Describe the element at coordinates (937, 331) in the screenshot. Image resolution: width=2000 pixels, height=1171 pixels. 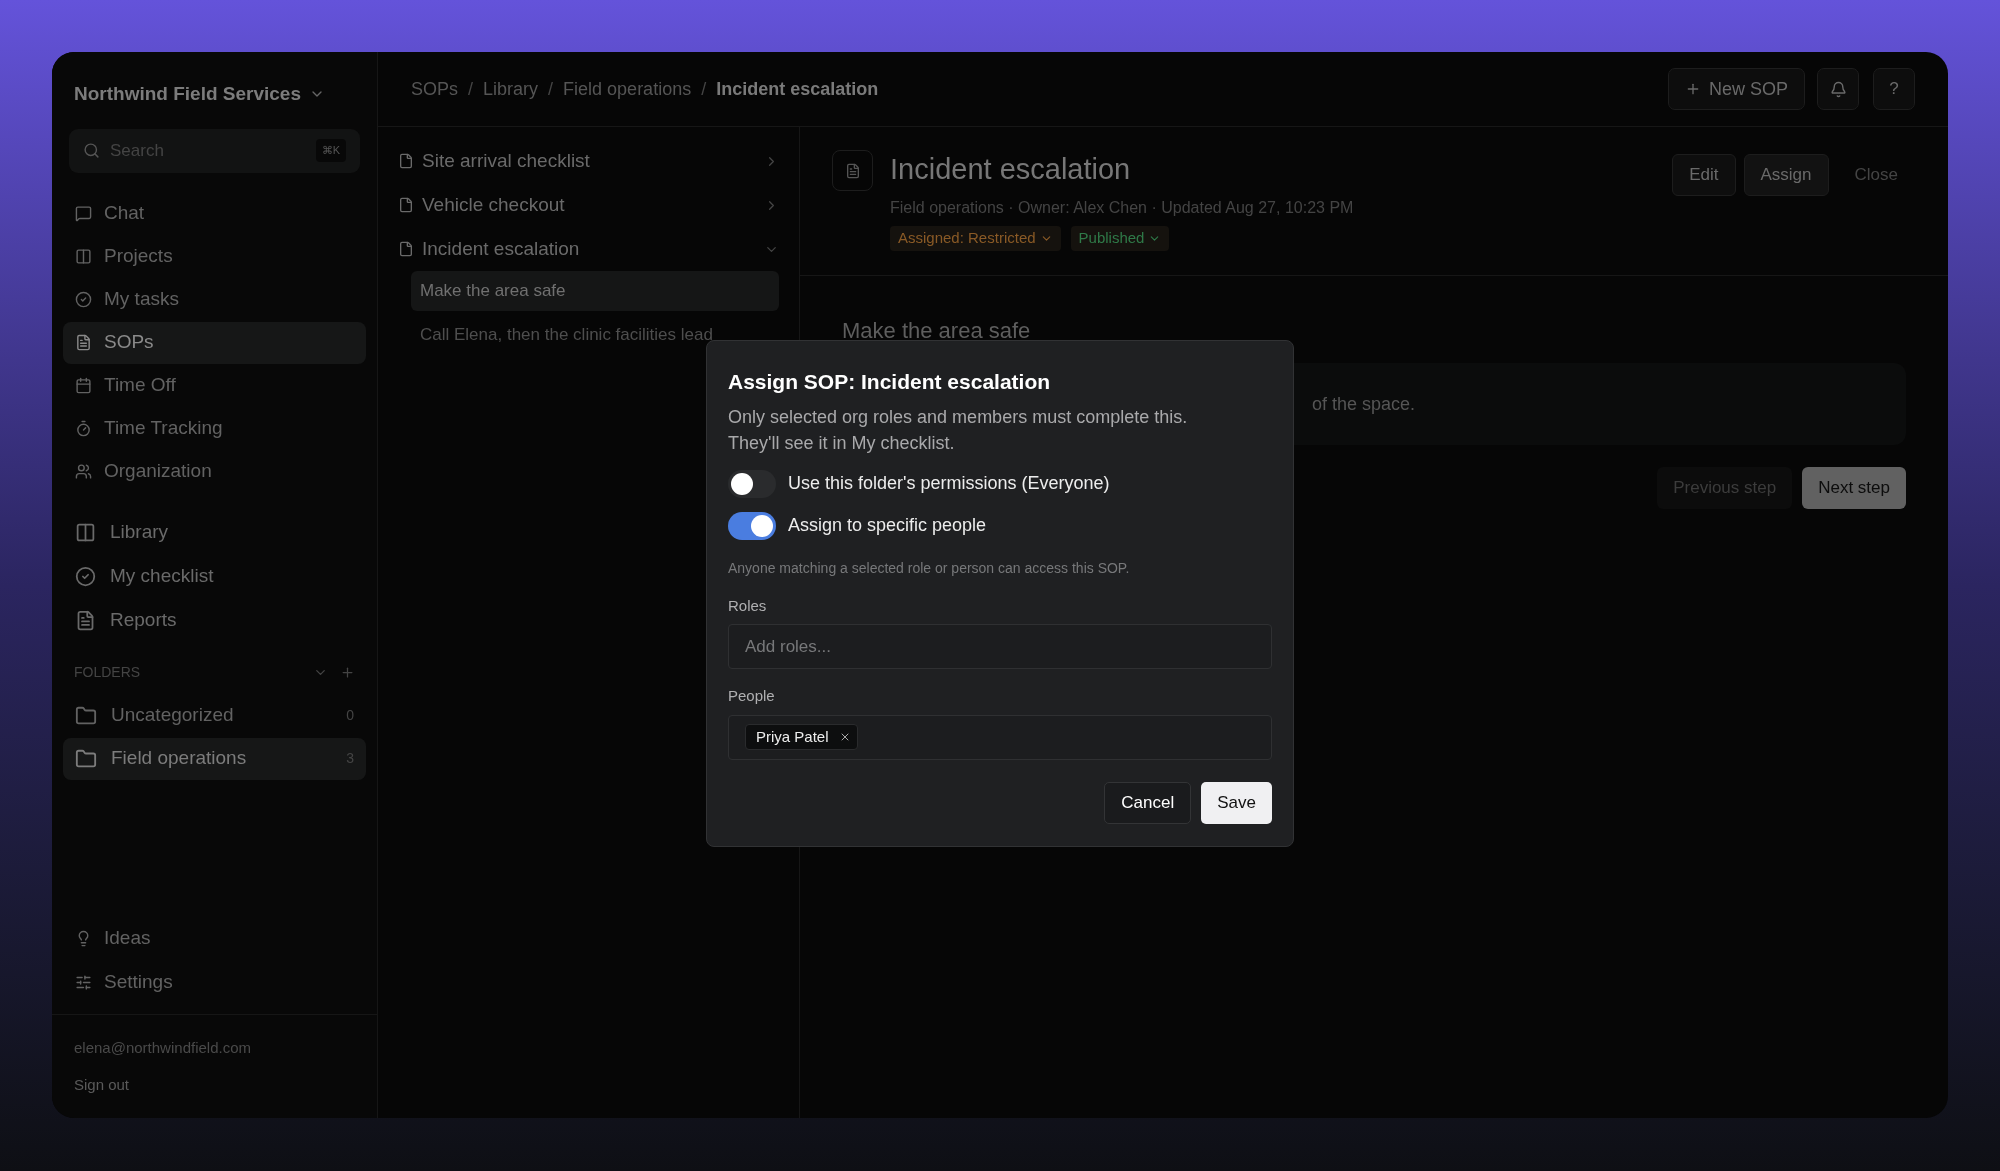
I see `step-title: Make the area safe` at that location.